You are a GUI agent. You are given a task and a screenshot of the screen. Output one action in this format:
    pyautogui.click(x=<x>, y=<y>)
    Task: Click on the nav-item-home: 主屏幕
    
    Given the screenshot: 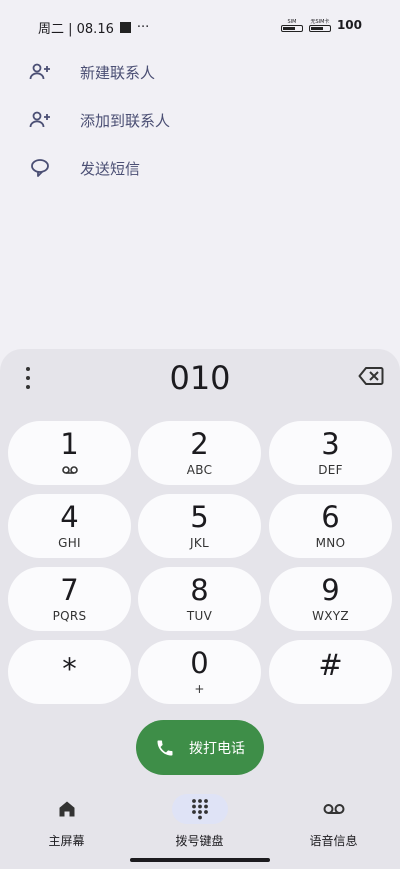 What is the action you would take?
    pyautogui.click(x=66, y=825)
    